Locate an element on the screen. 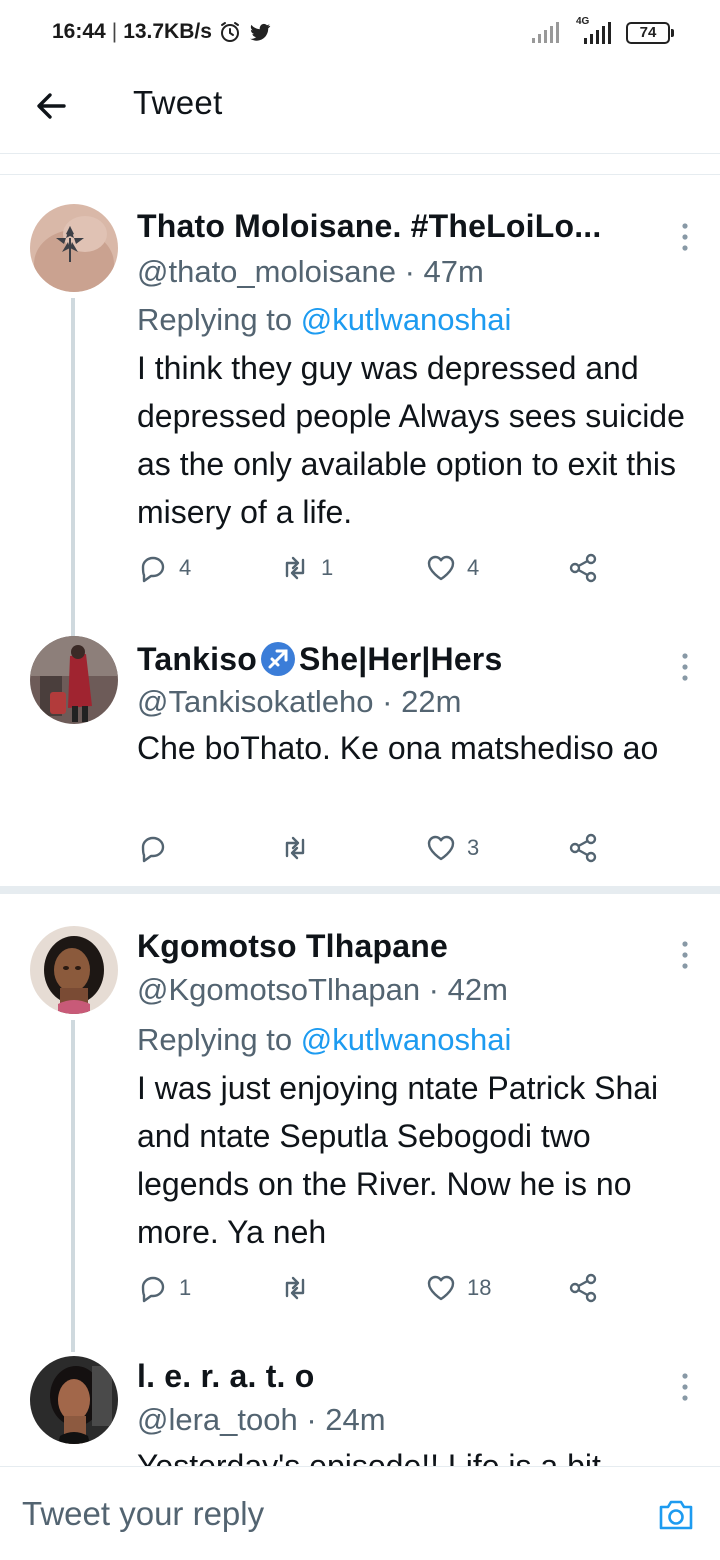 This screenshot has height=1560, width=720. status-left: 16:44 | 13.7KB/s is located at coordinates (162, 32).